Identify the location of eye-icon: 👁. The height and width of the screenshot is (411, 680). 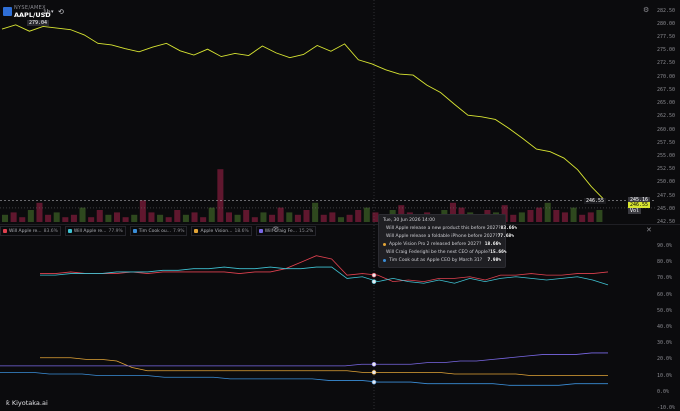
(276, 229).